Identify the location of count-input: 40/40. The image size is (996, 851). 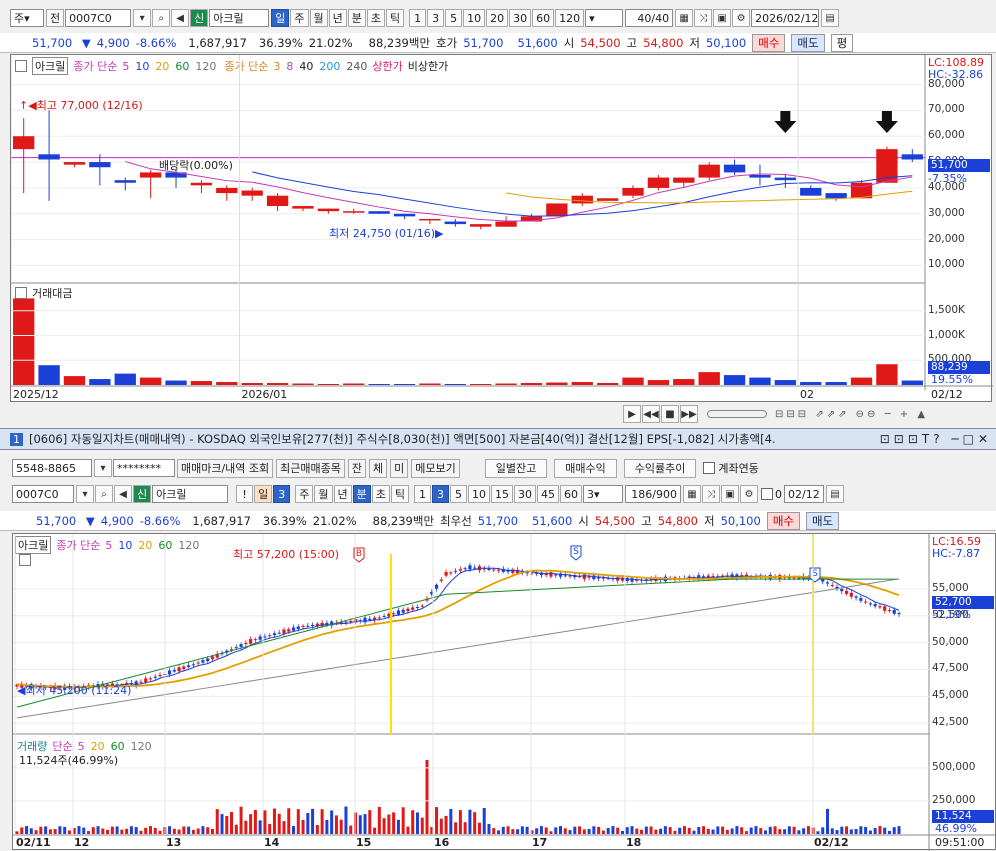
(649, 18).